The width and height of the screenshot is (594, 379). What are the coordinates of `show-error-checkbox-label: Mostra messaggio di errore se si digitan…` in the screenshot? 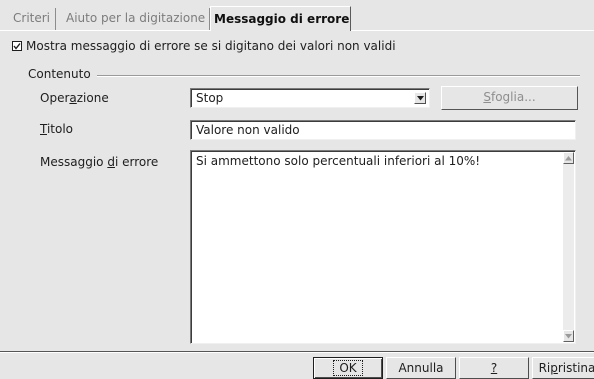 It's located at (211, 46).